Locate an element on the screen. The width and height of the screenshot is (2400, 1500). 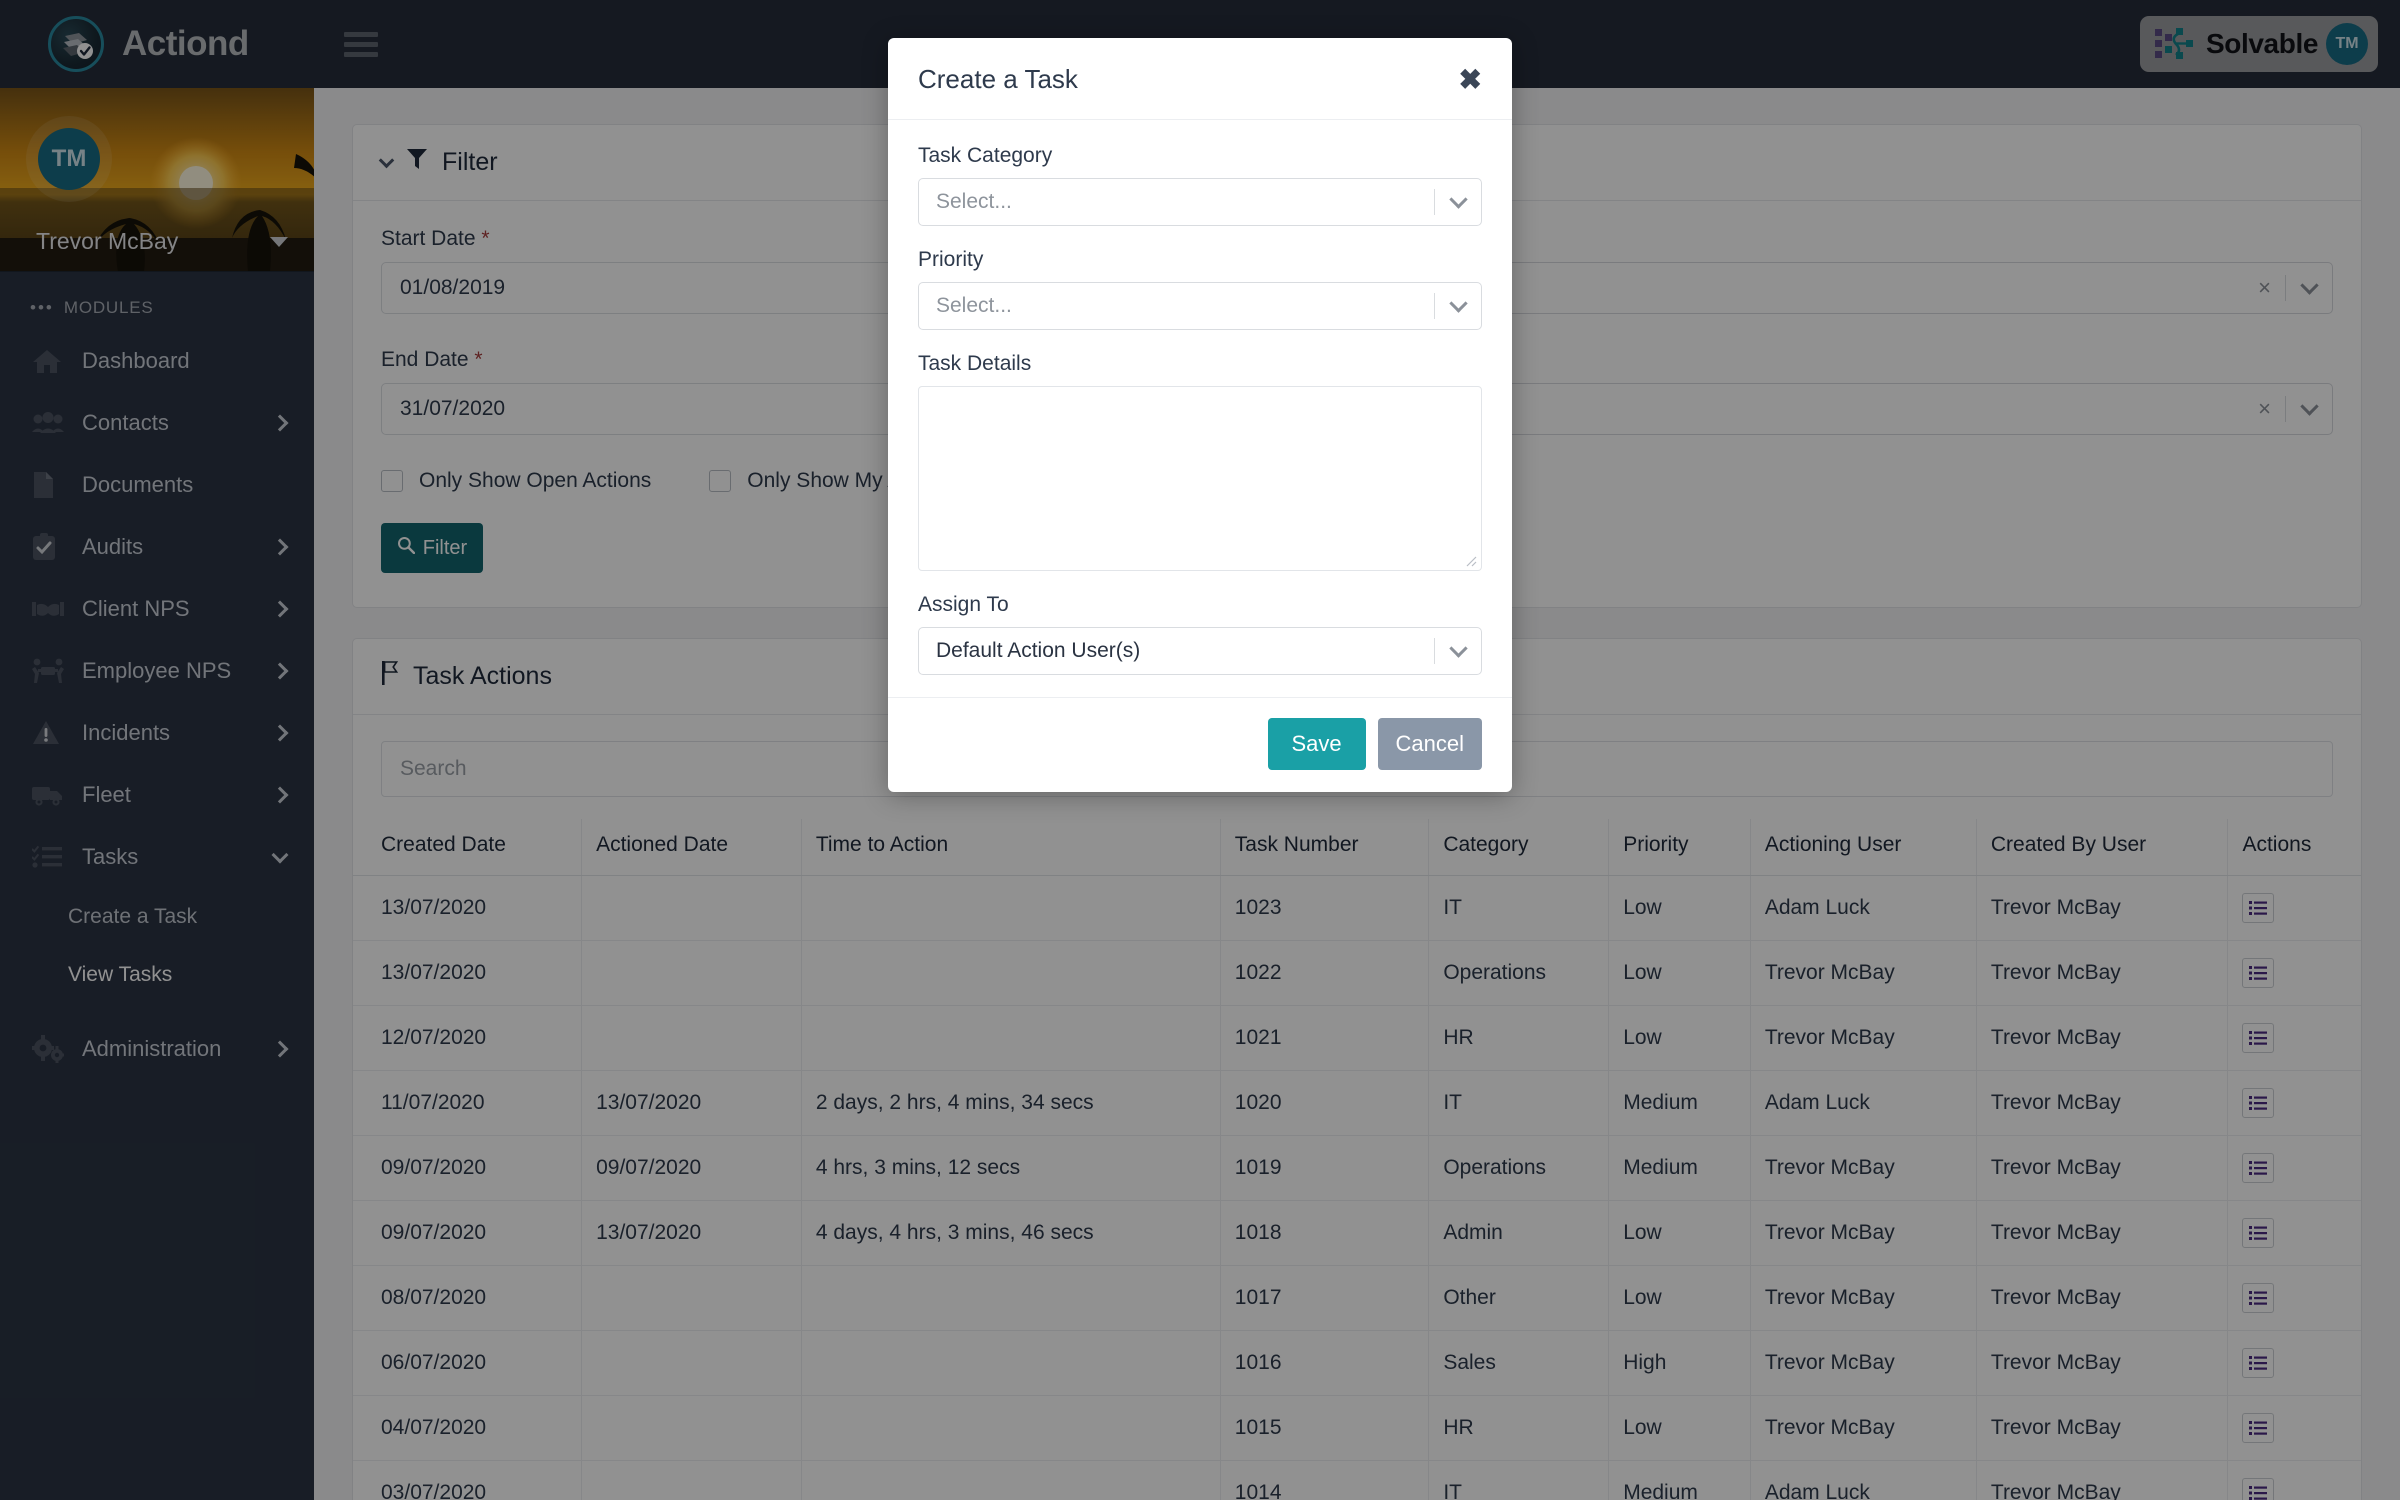
modal-title: Create a Task is located at coordinates (998, 79).